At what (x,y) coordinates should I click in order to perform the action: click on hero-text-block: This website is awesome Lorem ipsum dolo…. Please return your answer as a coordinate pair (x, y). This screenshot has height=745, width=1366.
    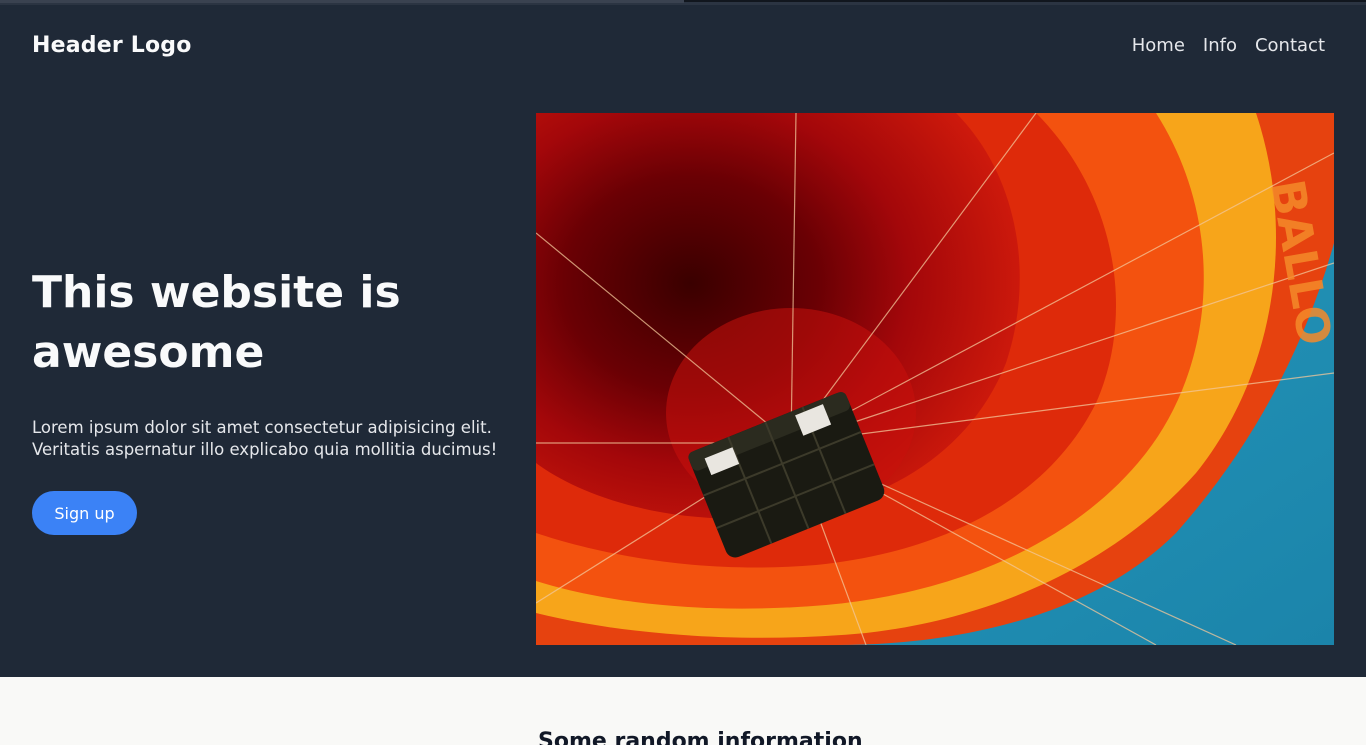
    Looking at the image, I should click on (267, 399).